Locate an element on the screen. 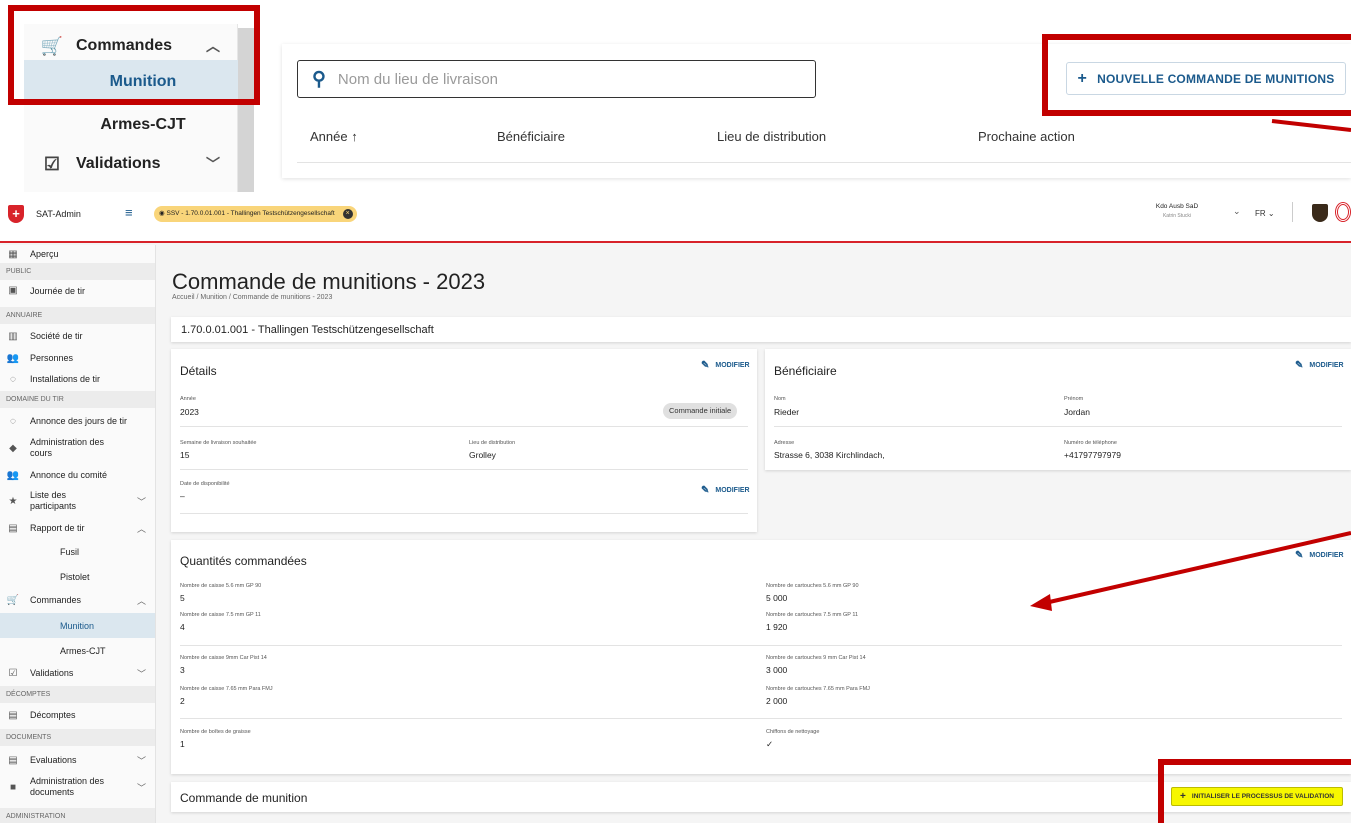  annotation-arrow-line is located at coordinates (1197, 568).